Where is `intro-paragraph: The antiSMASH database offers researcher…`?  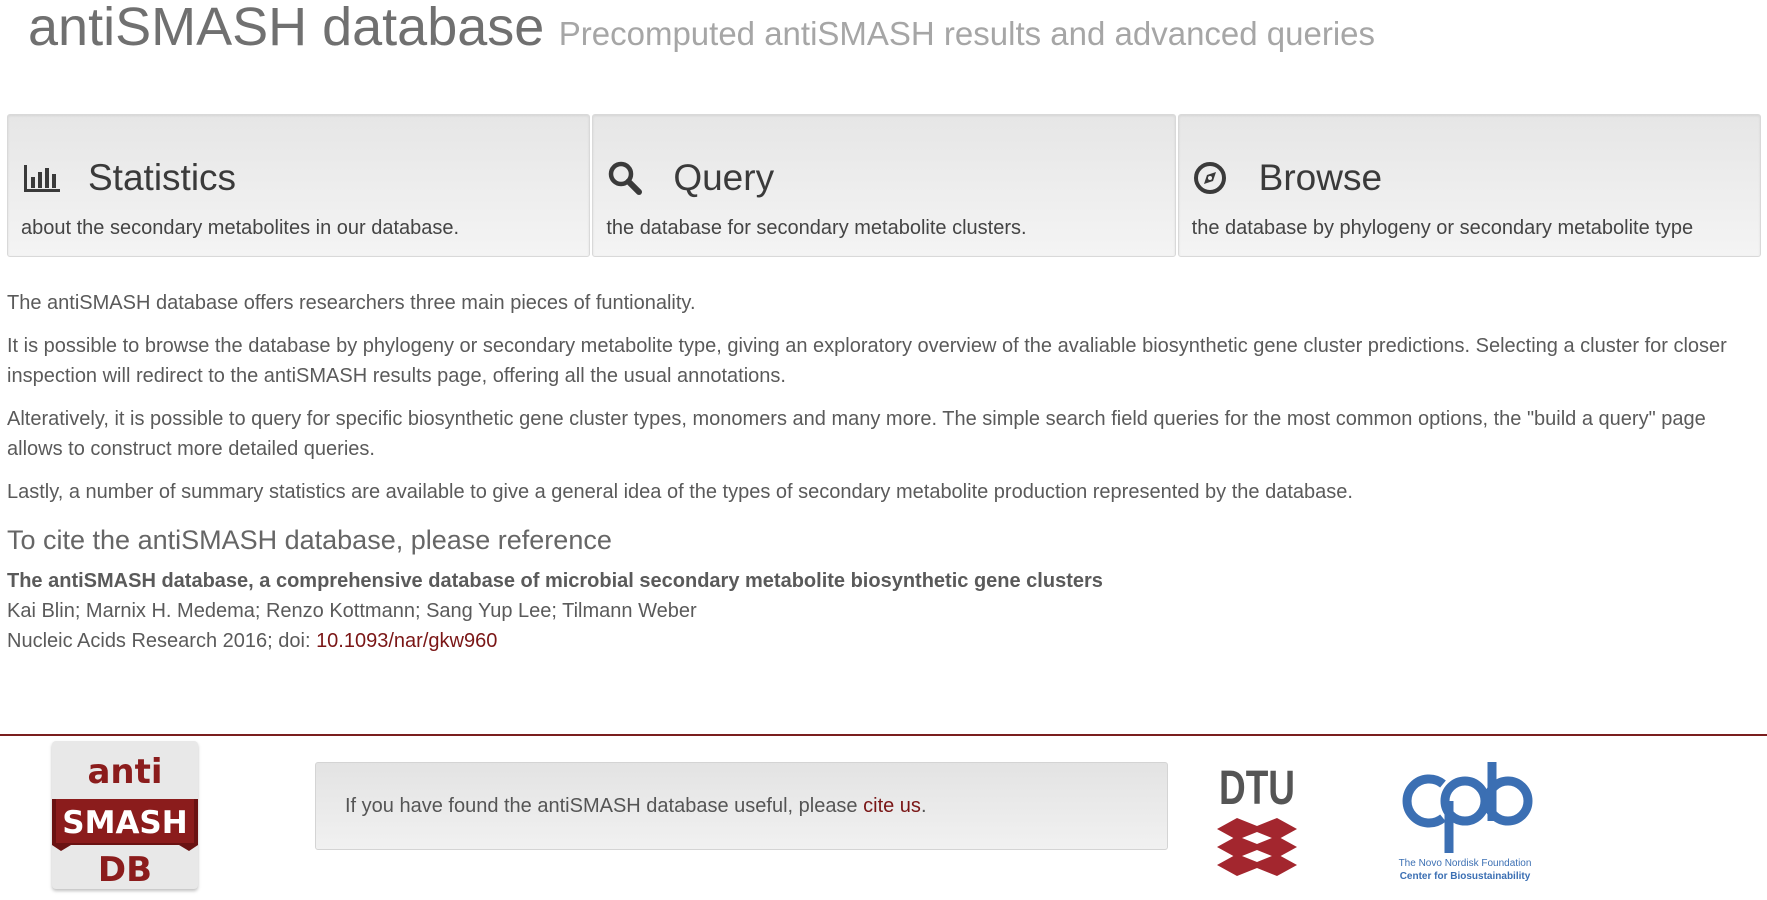 intro-paragraph: The antiSMASH database offers researcher… is located at coordinates (351, 303).